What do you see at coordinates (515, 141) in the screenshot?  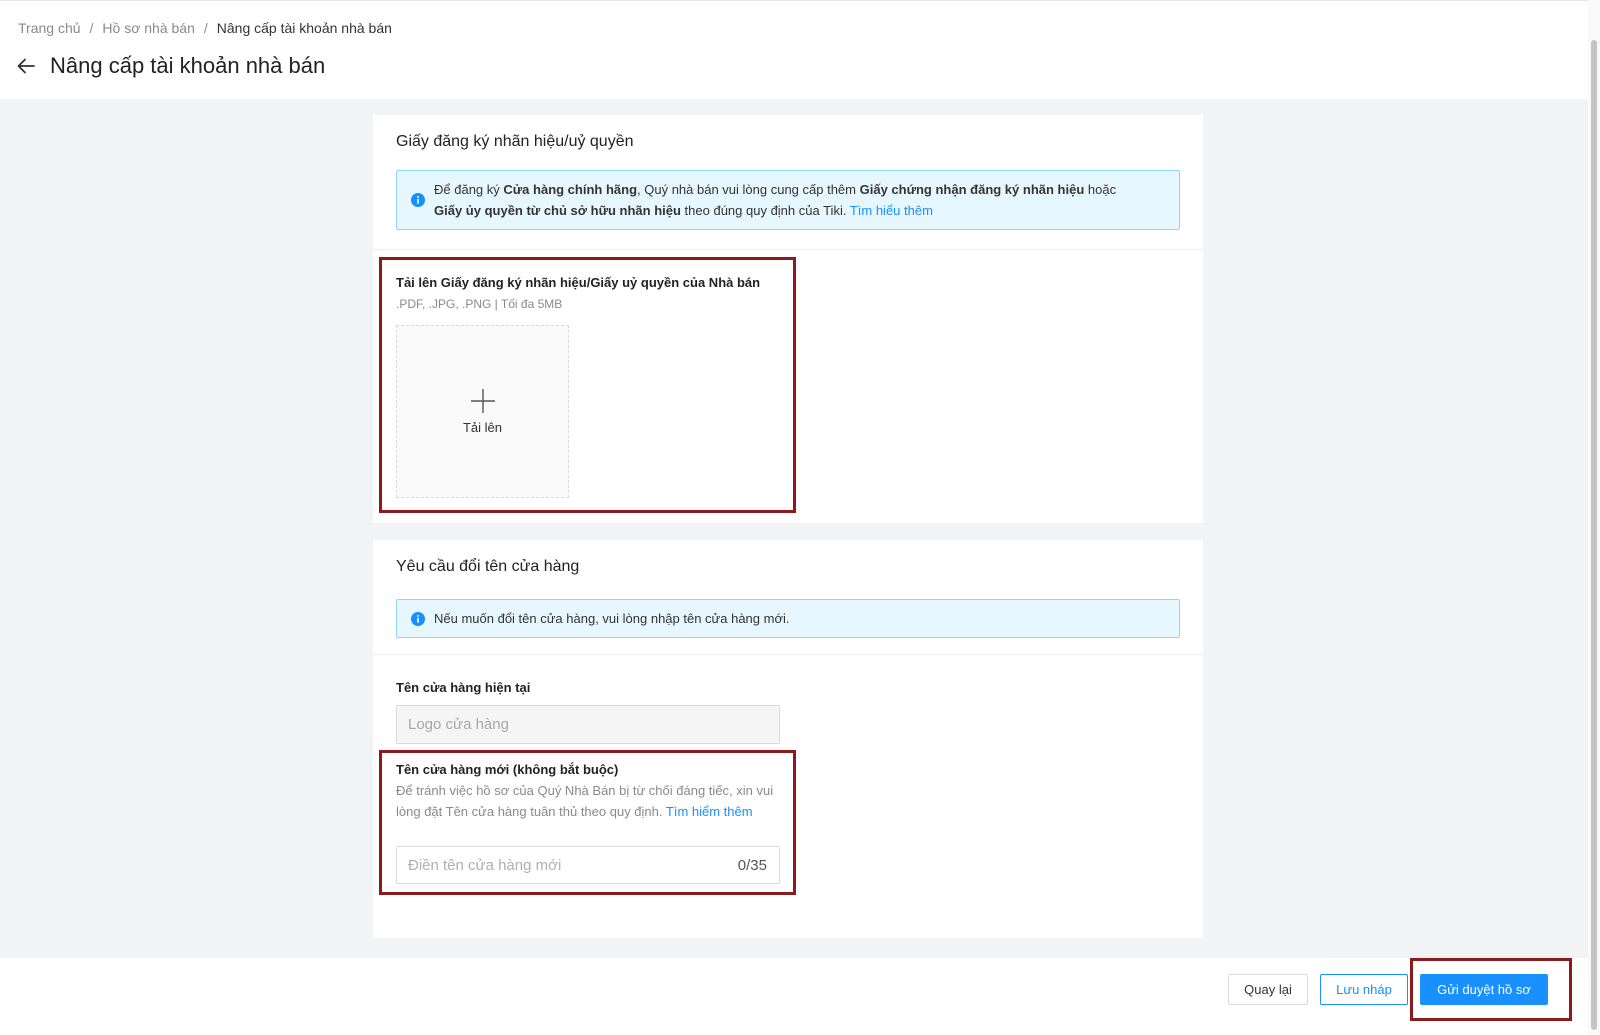 I see `trademark-section-title: Giấy đăng ký nhãn hiệu/uỷ quyền` at bounding box center [515, 141].